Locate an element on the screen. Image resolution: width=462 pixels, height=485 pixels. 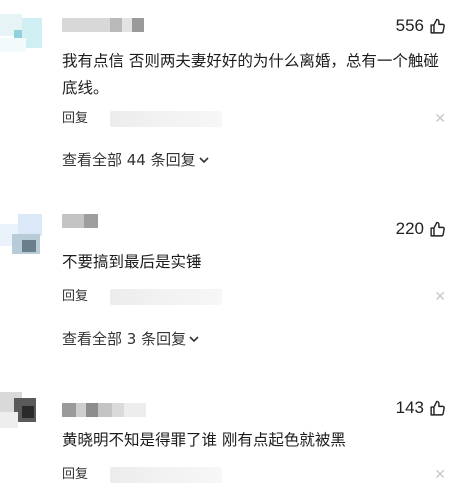
like-button: 220 is located at coordinates (421, 229).